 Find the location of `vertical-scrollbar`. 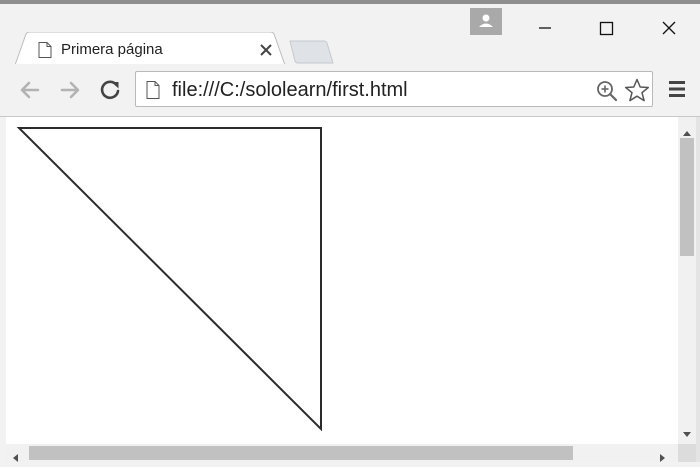

vertical-scrollbar is located at coordinates (687, 280).